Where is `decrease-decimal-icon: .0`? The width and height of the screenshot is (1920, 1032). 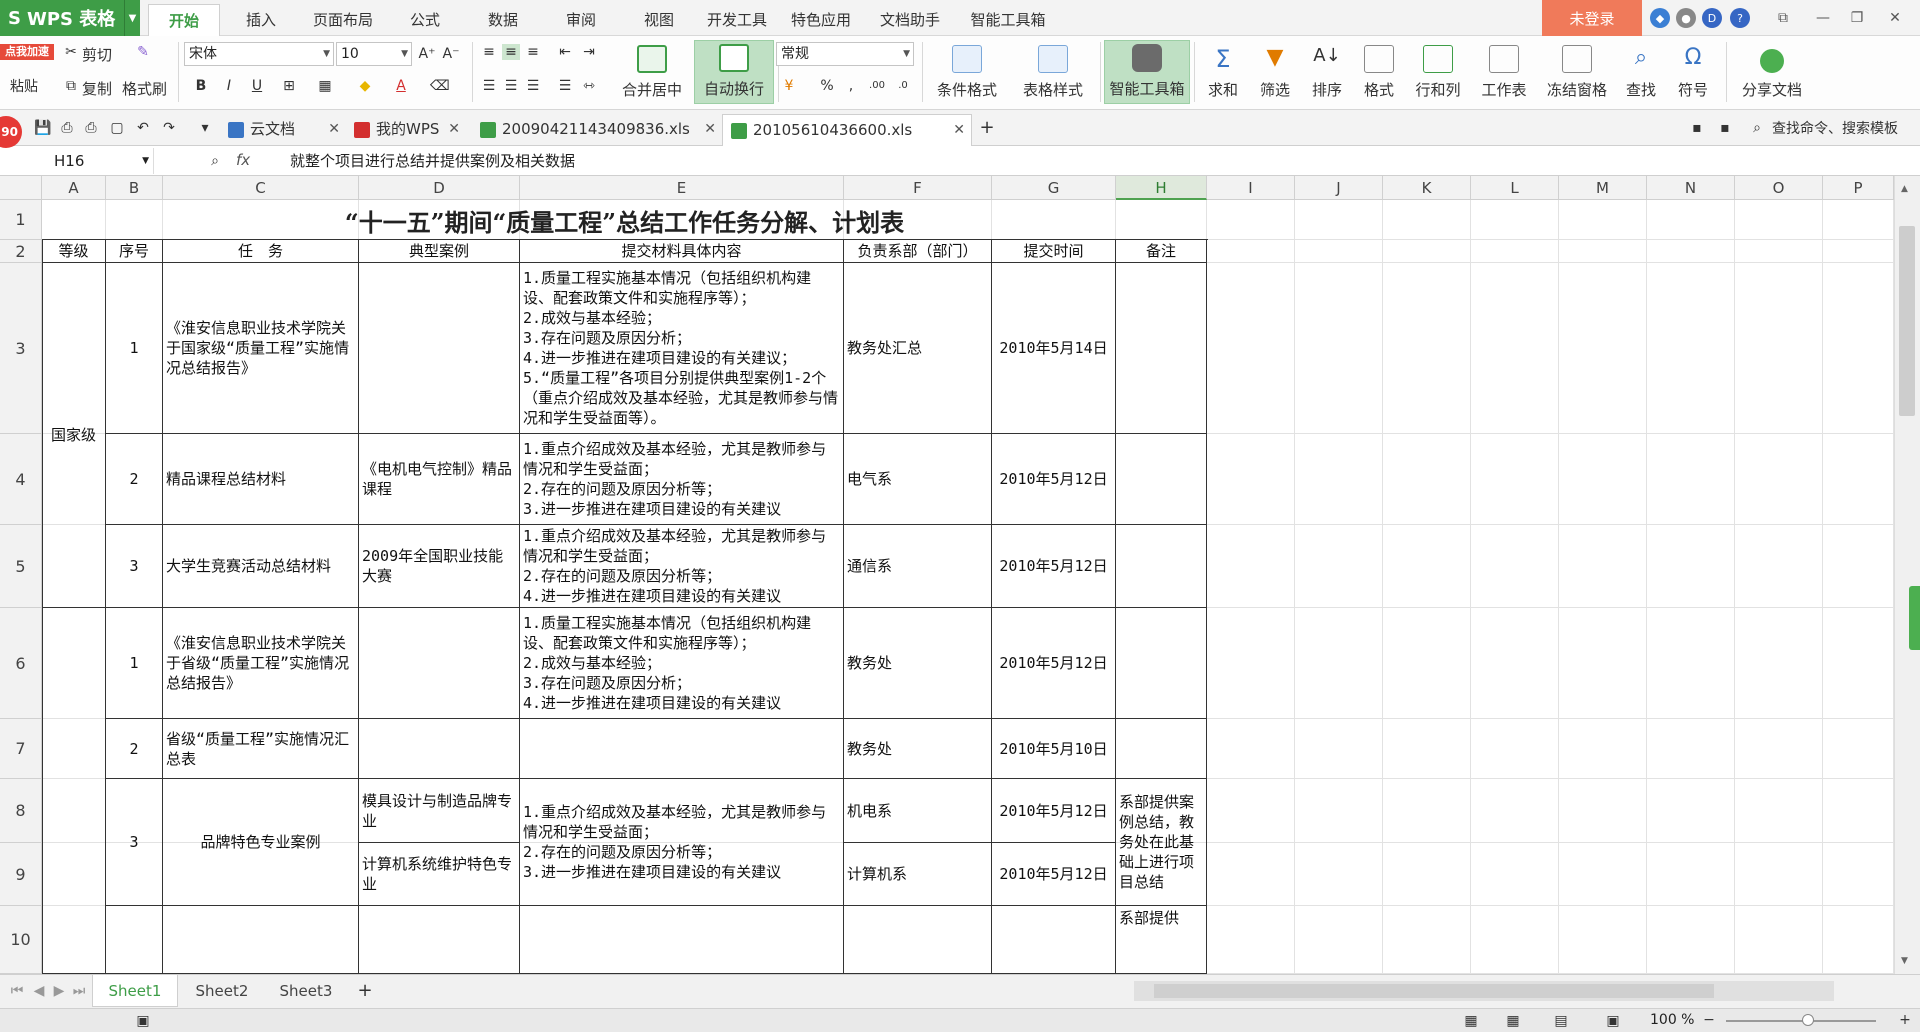
decrease-decimal-icon: .0 is located at coordinates (903, 86).